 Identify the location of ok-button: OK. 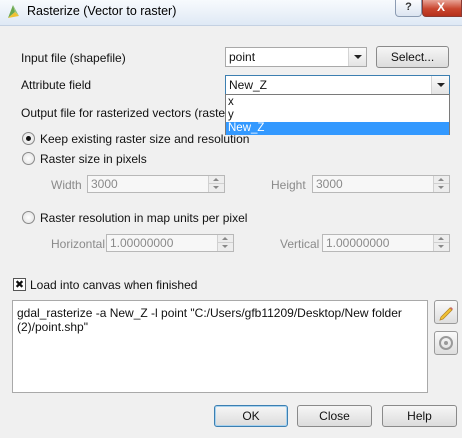
(251, 416).